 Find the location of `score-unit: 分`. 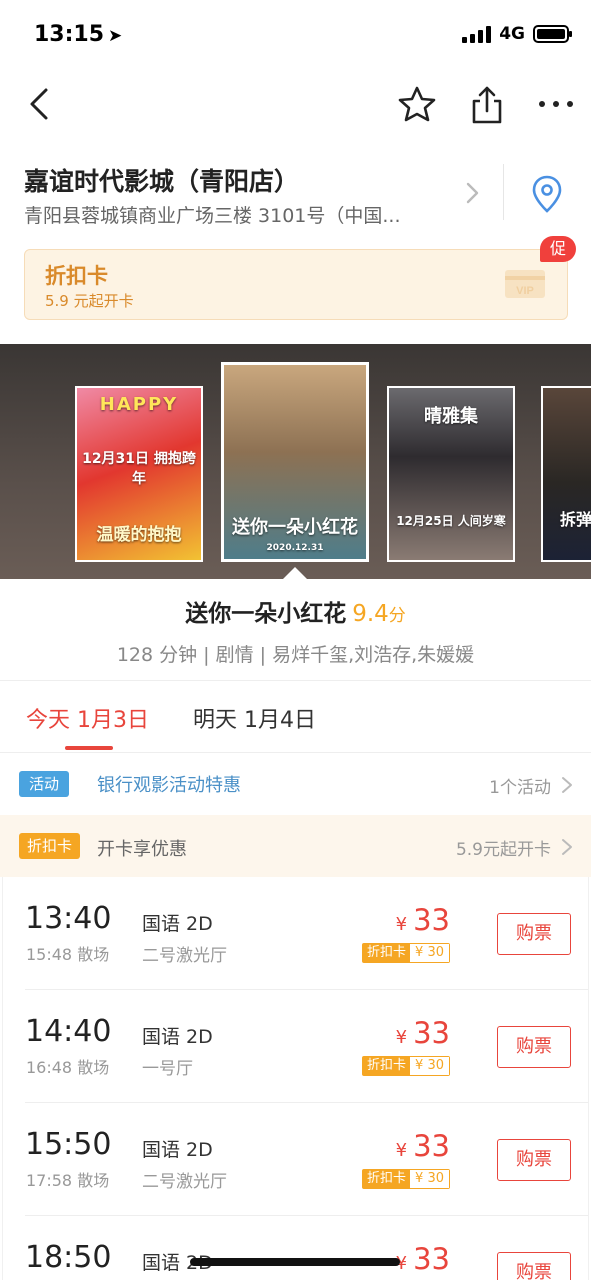

score-unit: 分 is located at coordinates (397, 616).